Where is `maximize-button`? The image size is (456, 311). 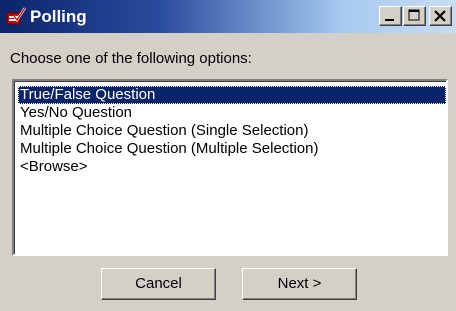
maximize-button is located at coordinates (414, 16).